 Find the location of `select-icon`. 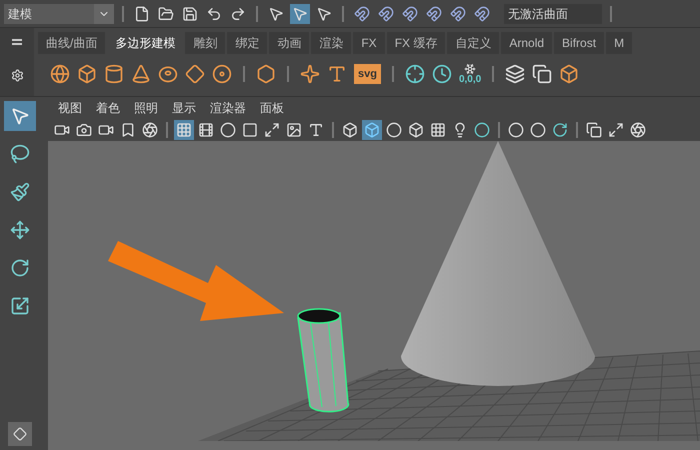

select-icon is located at coordinates (20, 116).